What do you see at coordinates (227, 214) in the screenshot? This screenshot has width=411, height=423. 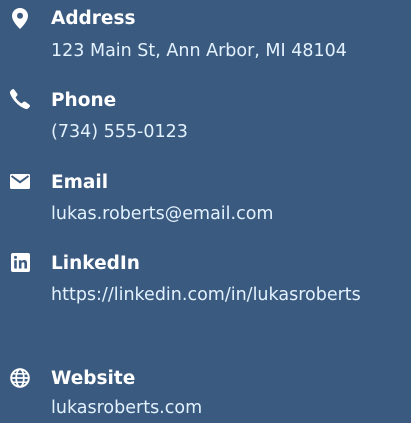 I see `email-link: lukas.roberts@email.com` at bounding box center [227, 214].